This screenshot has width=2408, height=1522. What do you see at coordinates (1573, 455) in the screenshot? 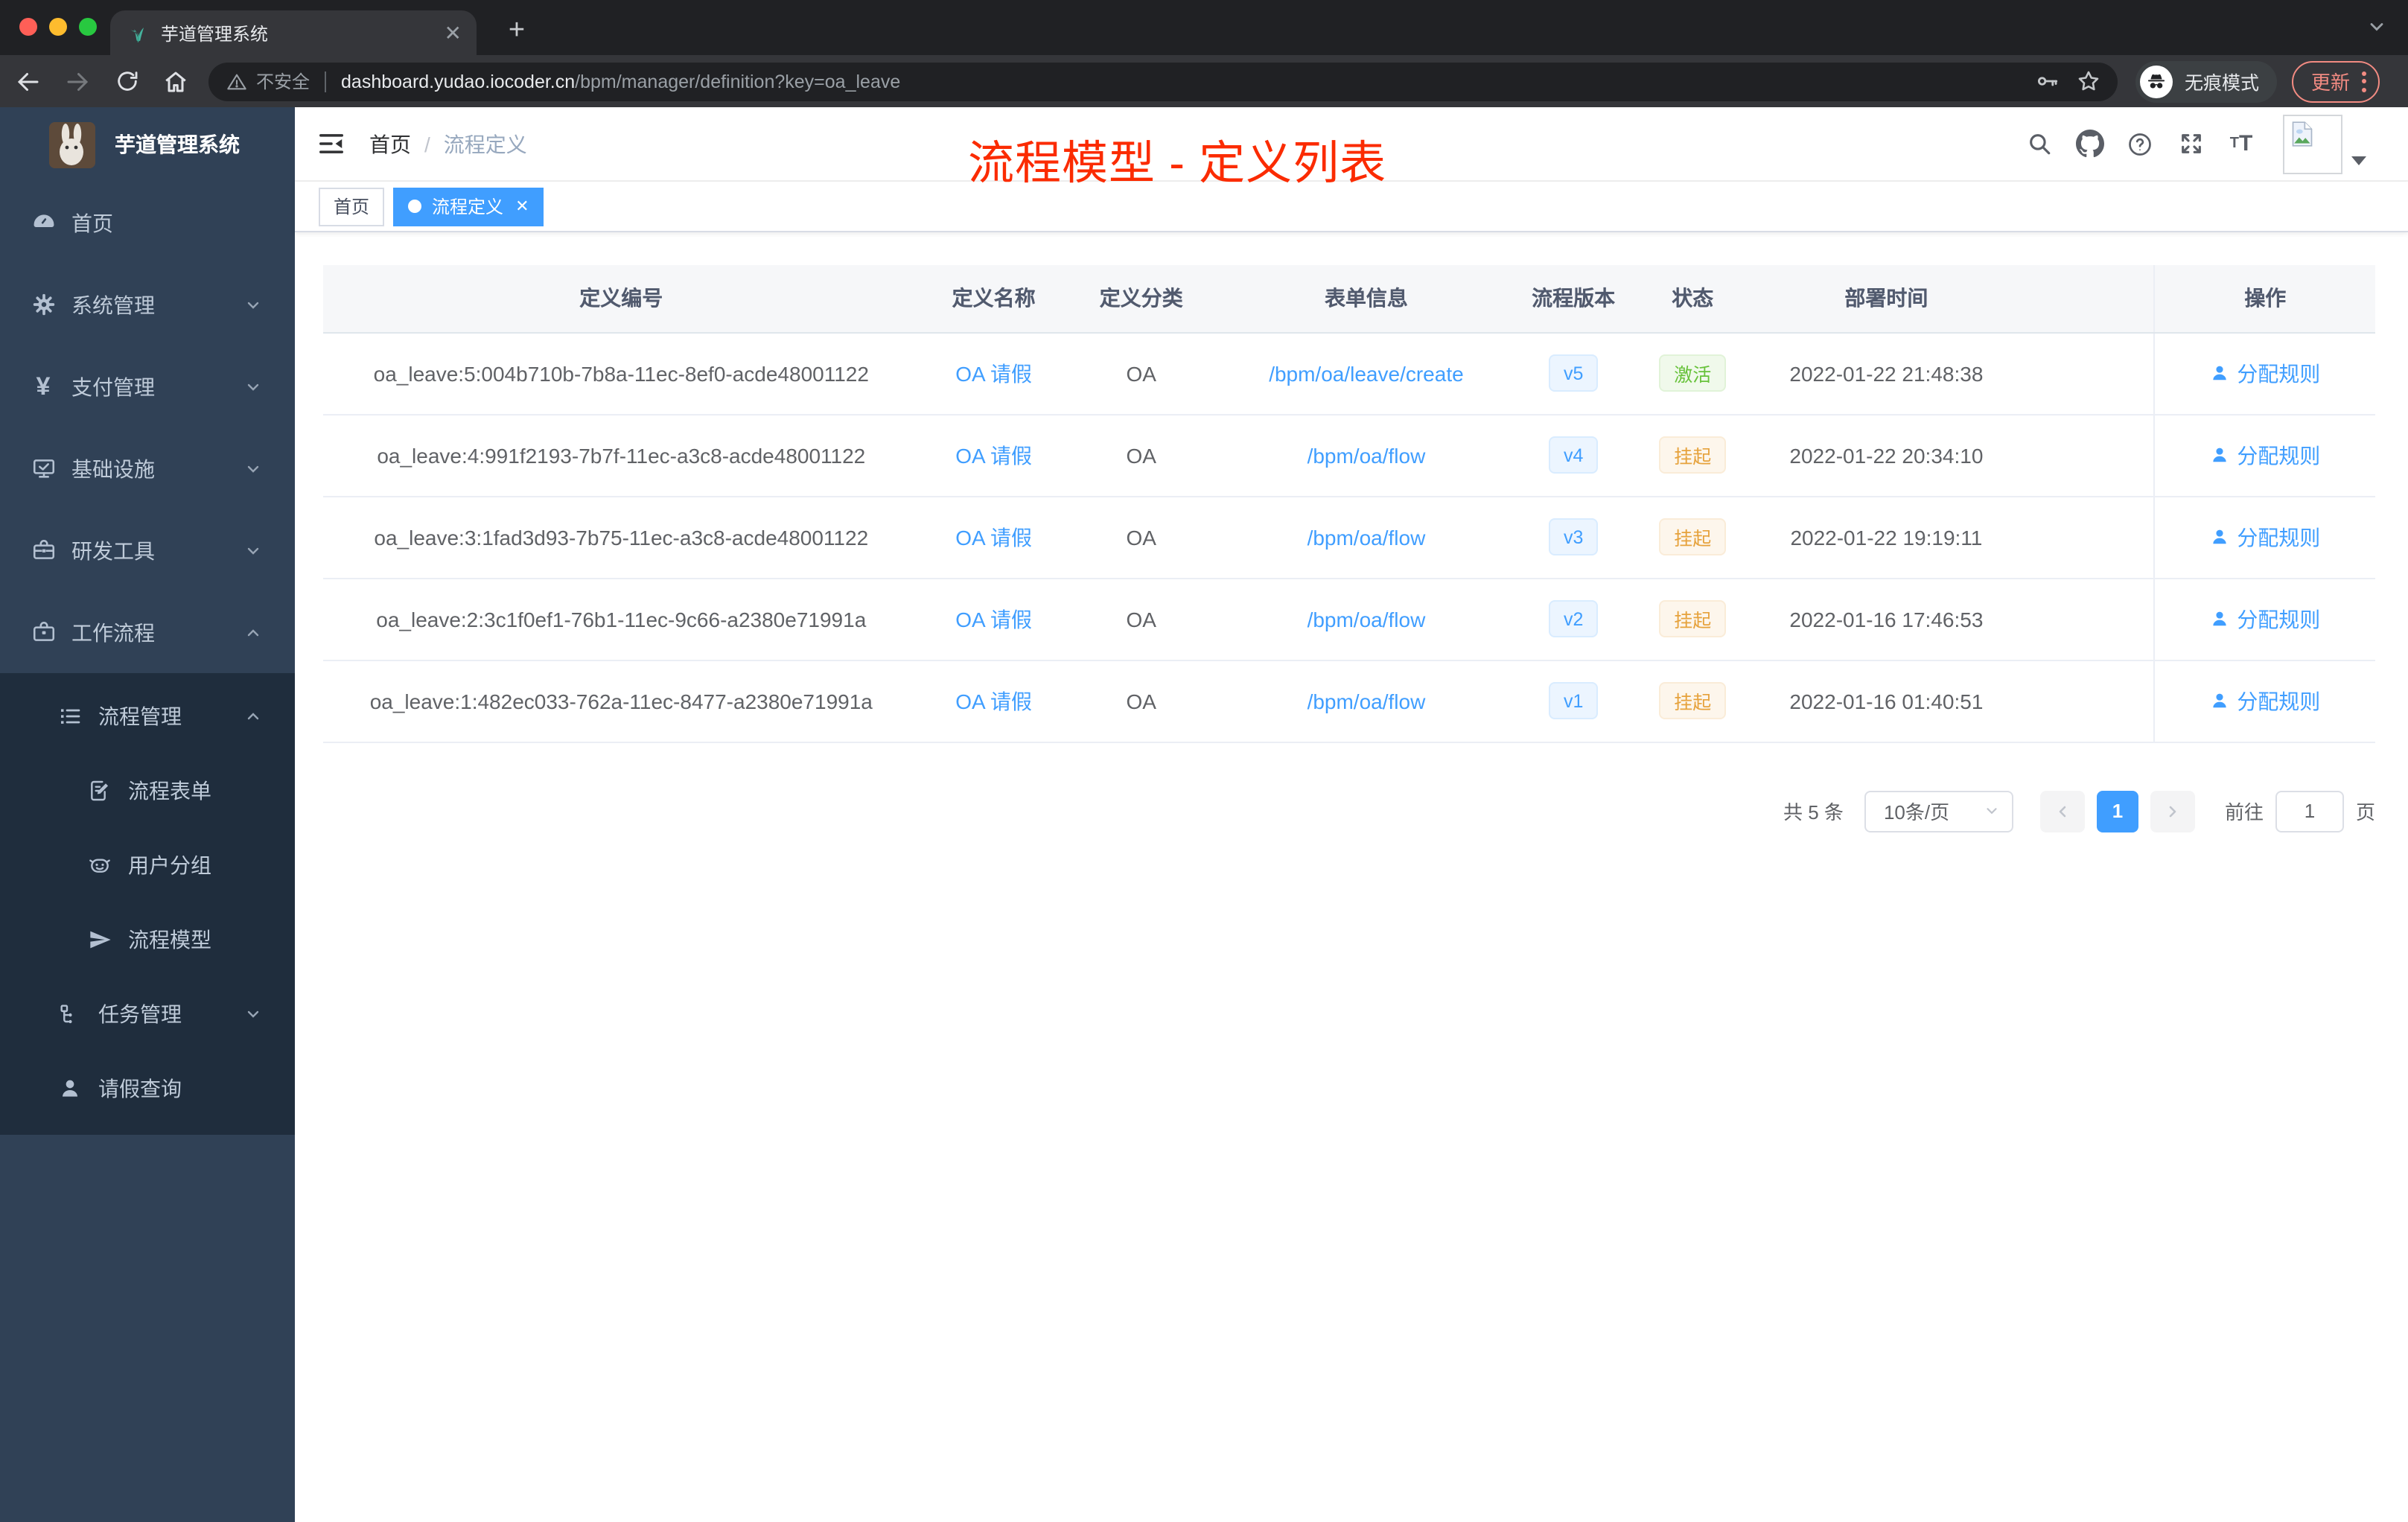
I see `version-badge: v4` at bounding box center [1573, 455].